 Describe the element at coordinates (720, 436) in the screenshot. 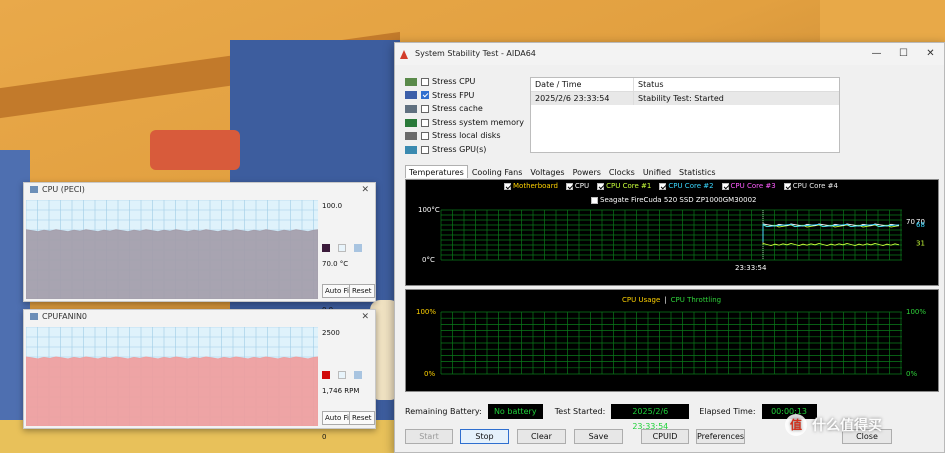

I see `preferences-button: Preferences` at that location.